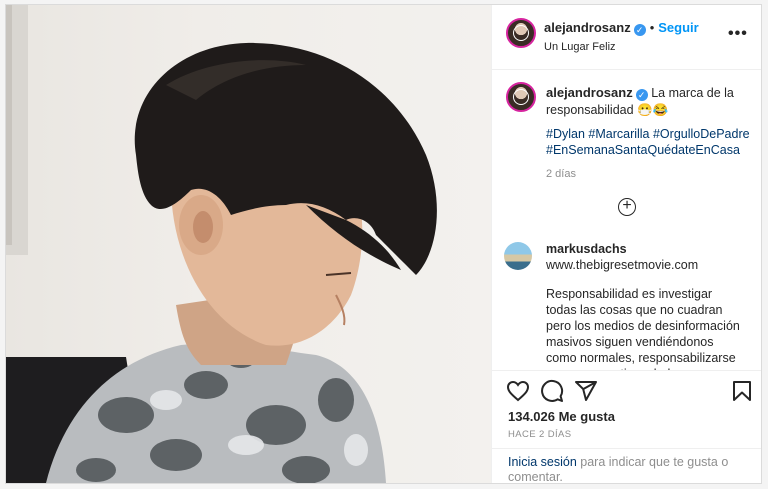  Describe the element at coordinates (521, 33) in the screenshot. I see `author-avatar` at that location.